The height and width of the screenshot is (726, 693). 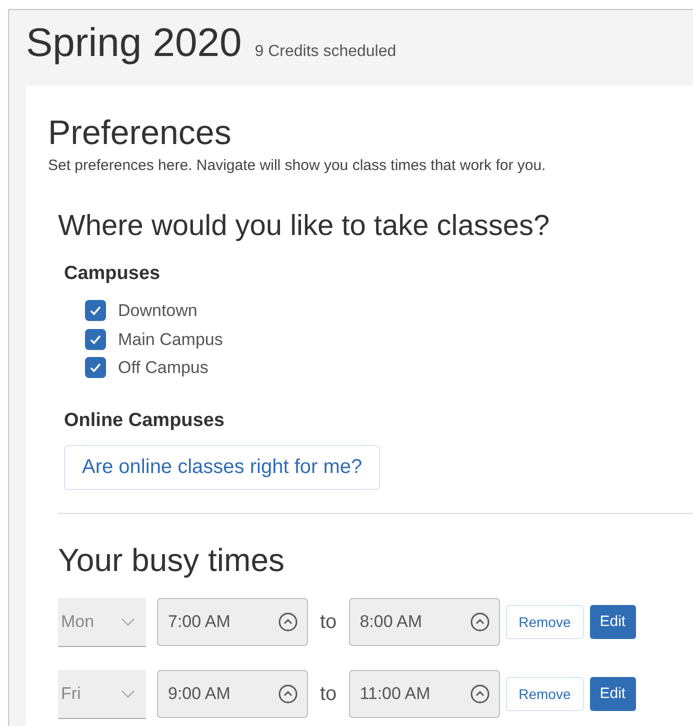 I want to click on time-field: 8:00 AM, so click(x=424, y=622).